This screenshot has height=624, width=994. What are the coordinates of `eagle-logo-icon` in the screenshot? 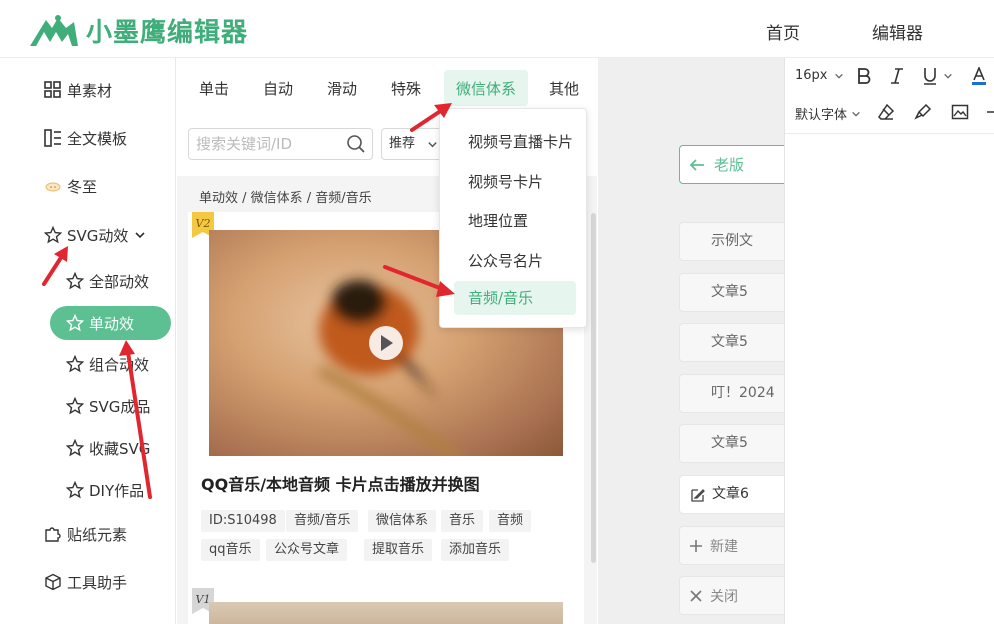 It's located at (54, 30).